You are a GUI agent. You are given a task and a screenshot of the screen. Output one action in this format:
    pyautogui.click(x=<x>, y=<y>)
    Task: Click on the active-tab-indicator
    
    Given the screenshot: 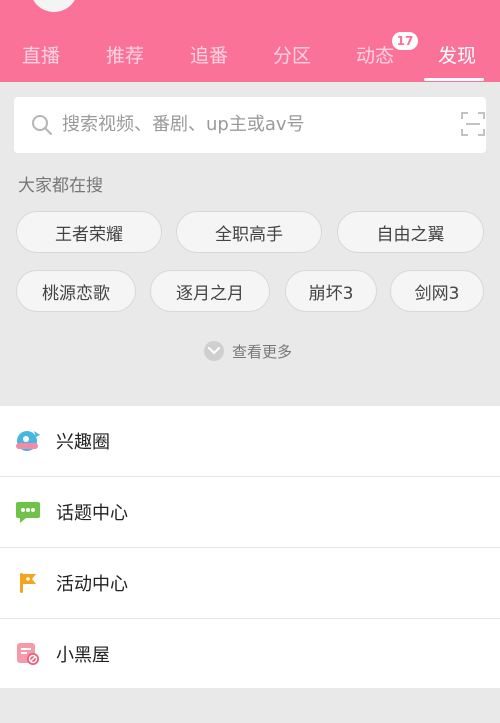 What is the action you would take?
    pyautogui.click(x=454, y=79)
    